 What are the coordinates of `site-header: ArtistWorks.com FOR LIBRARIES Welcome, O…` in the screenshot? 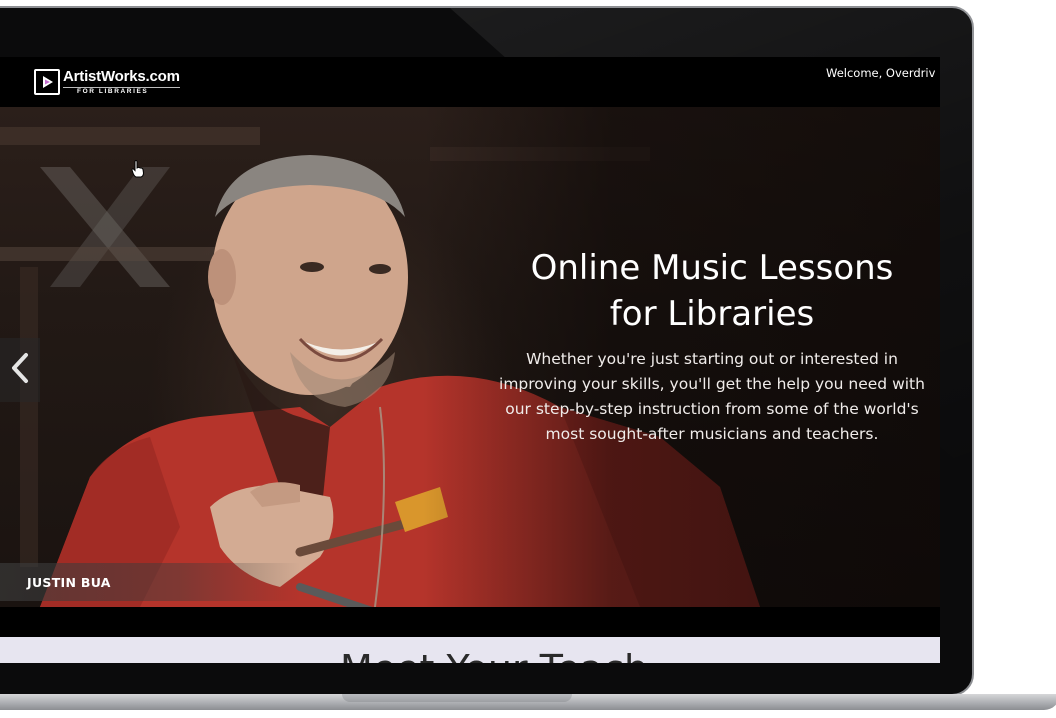 It's located at (470, 82).